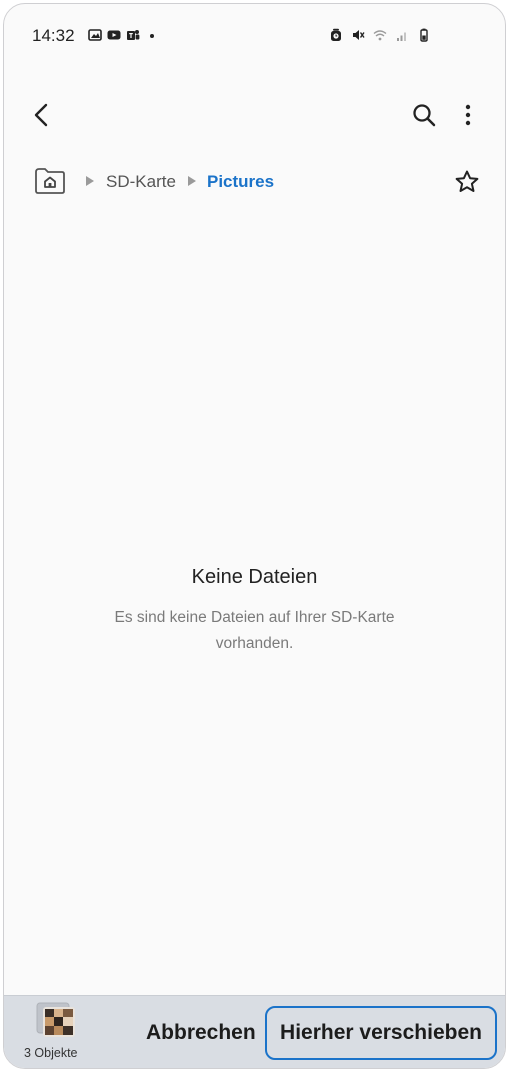 This screenshot has height=1073, width=511. What do you see at coordinates (254, 117) in the screenshot?
I see `app-bar` at bounding box center [254, 117].